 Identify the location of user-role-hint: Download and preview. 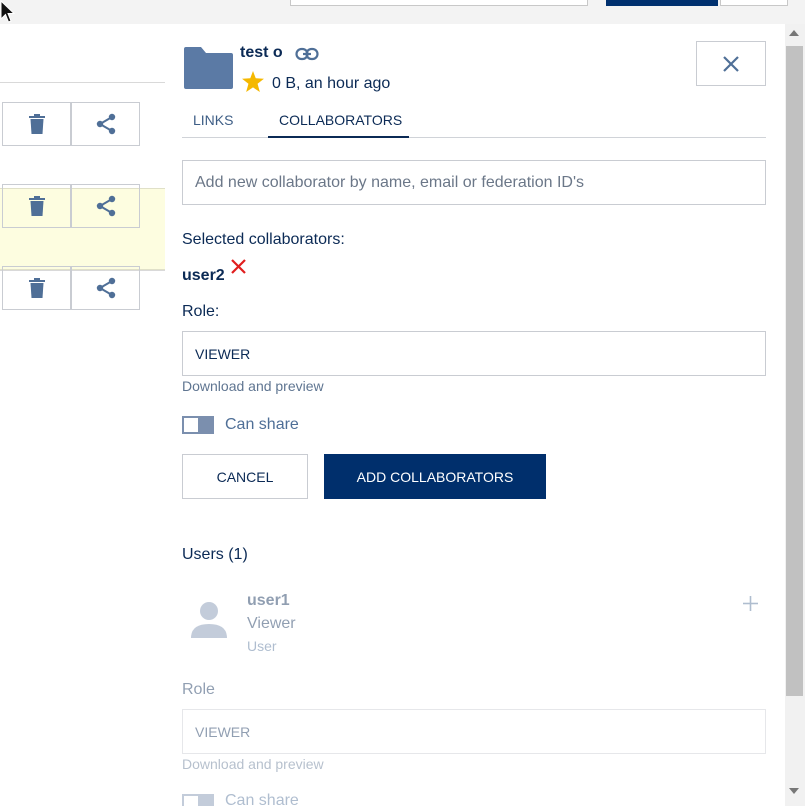
(253, 764).